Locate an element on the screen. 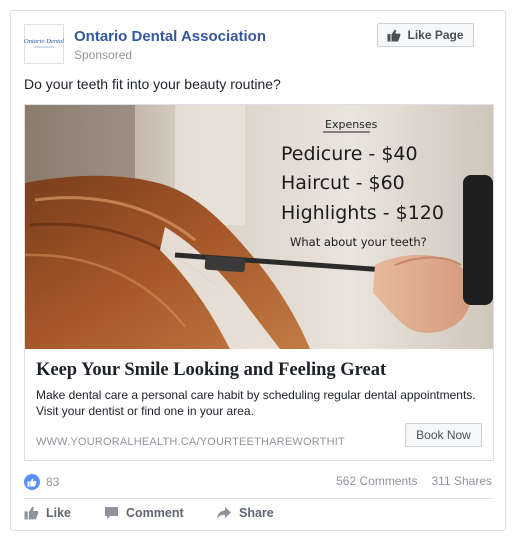  page-name-link: Ontario Dental Association is located at coordinates (170, 36).